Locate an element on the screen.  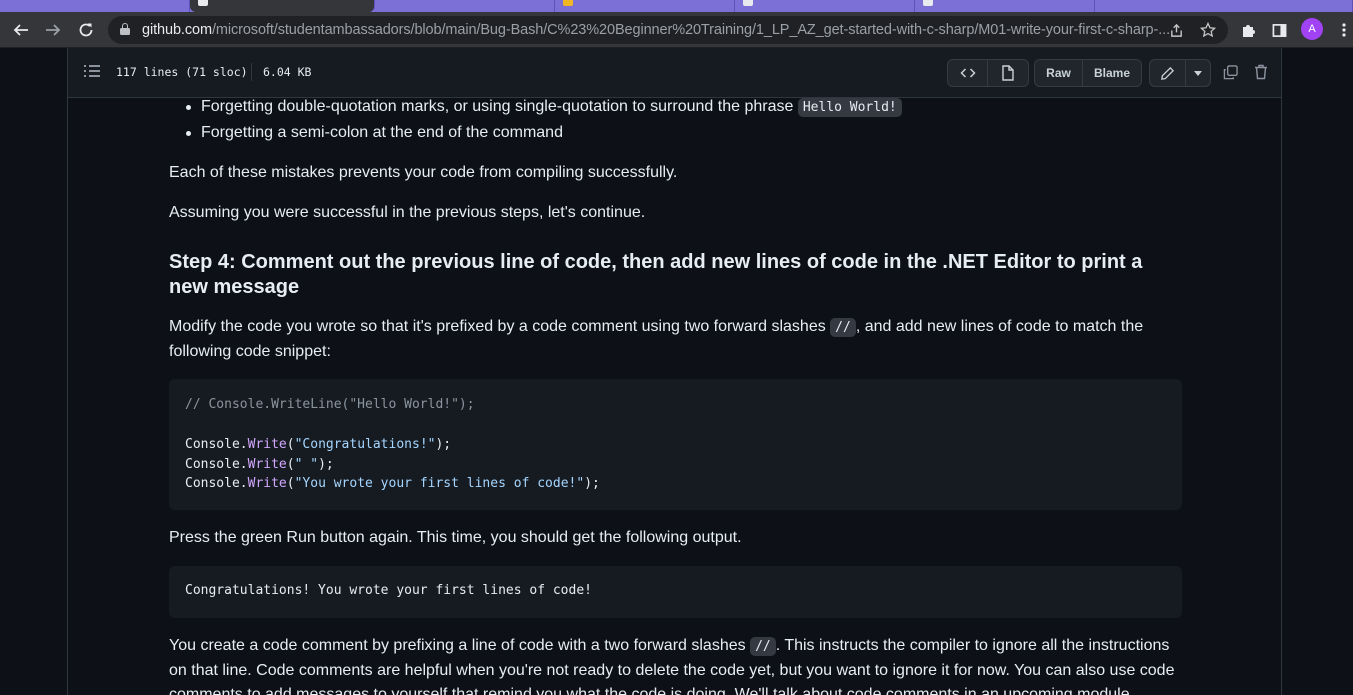
file-icon is located at coordinates (1008, 73).